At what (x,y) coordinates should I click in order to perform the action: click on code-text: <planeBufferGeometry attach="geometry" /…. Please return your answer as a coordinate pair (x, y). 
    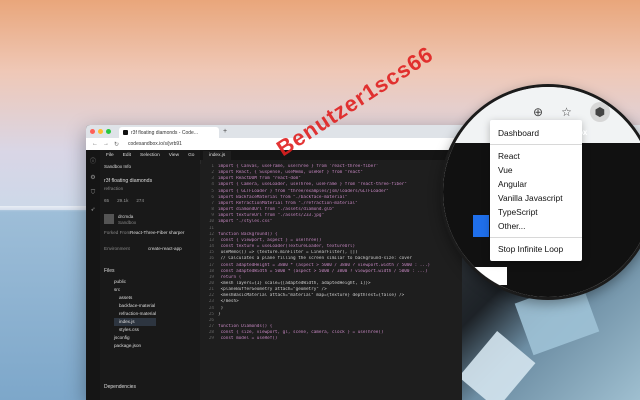
    Looking at the image, I should click on (272, 290).